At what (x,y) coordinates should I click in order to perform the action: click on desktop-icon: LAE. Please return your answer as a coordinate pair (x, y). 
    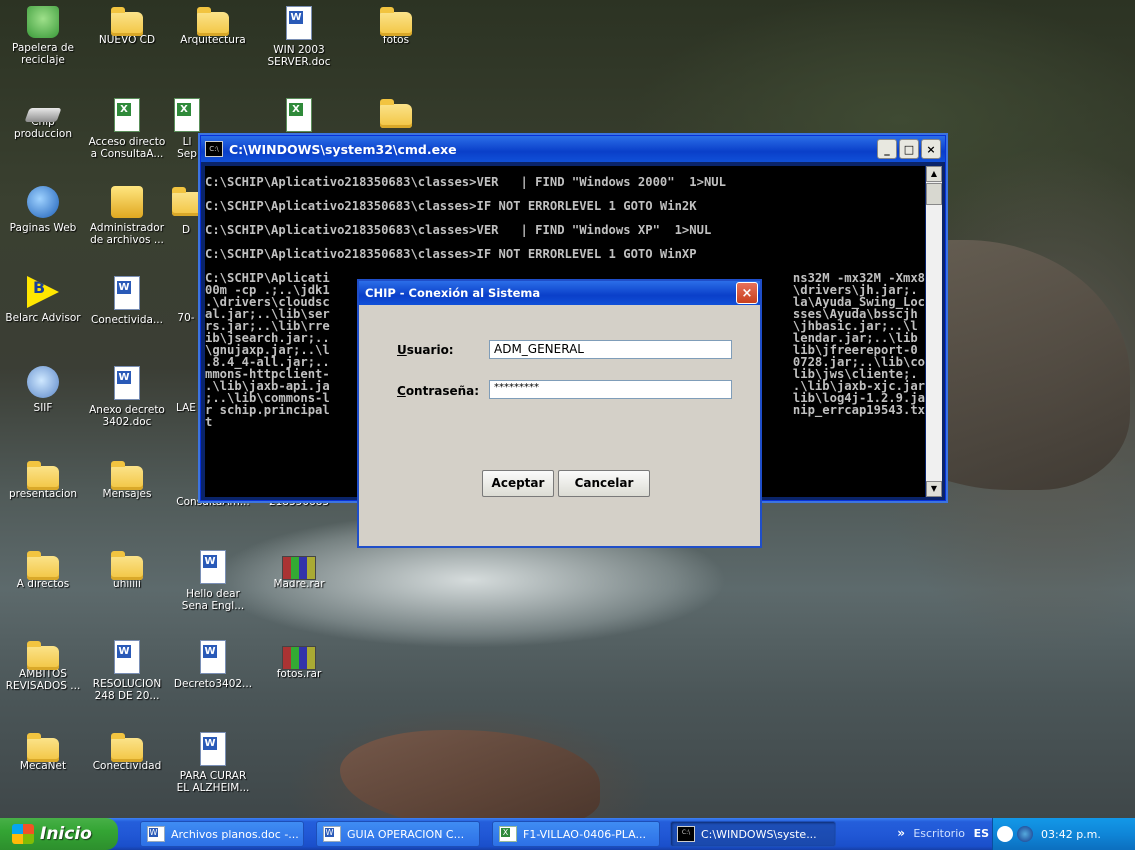
    Looking at the image, I should click on (186, 390).